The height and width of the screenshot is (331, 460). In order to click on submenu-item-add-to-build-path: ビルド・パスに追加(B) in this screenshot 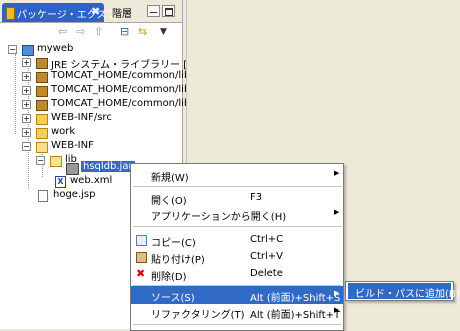, I will do `click(404, 291)`.